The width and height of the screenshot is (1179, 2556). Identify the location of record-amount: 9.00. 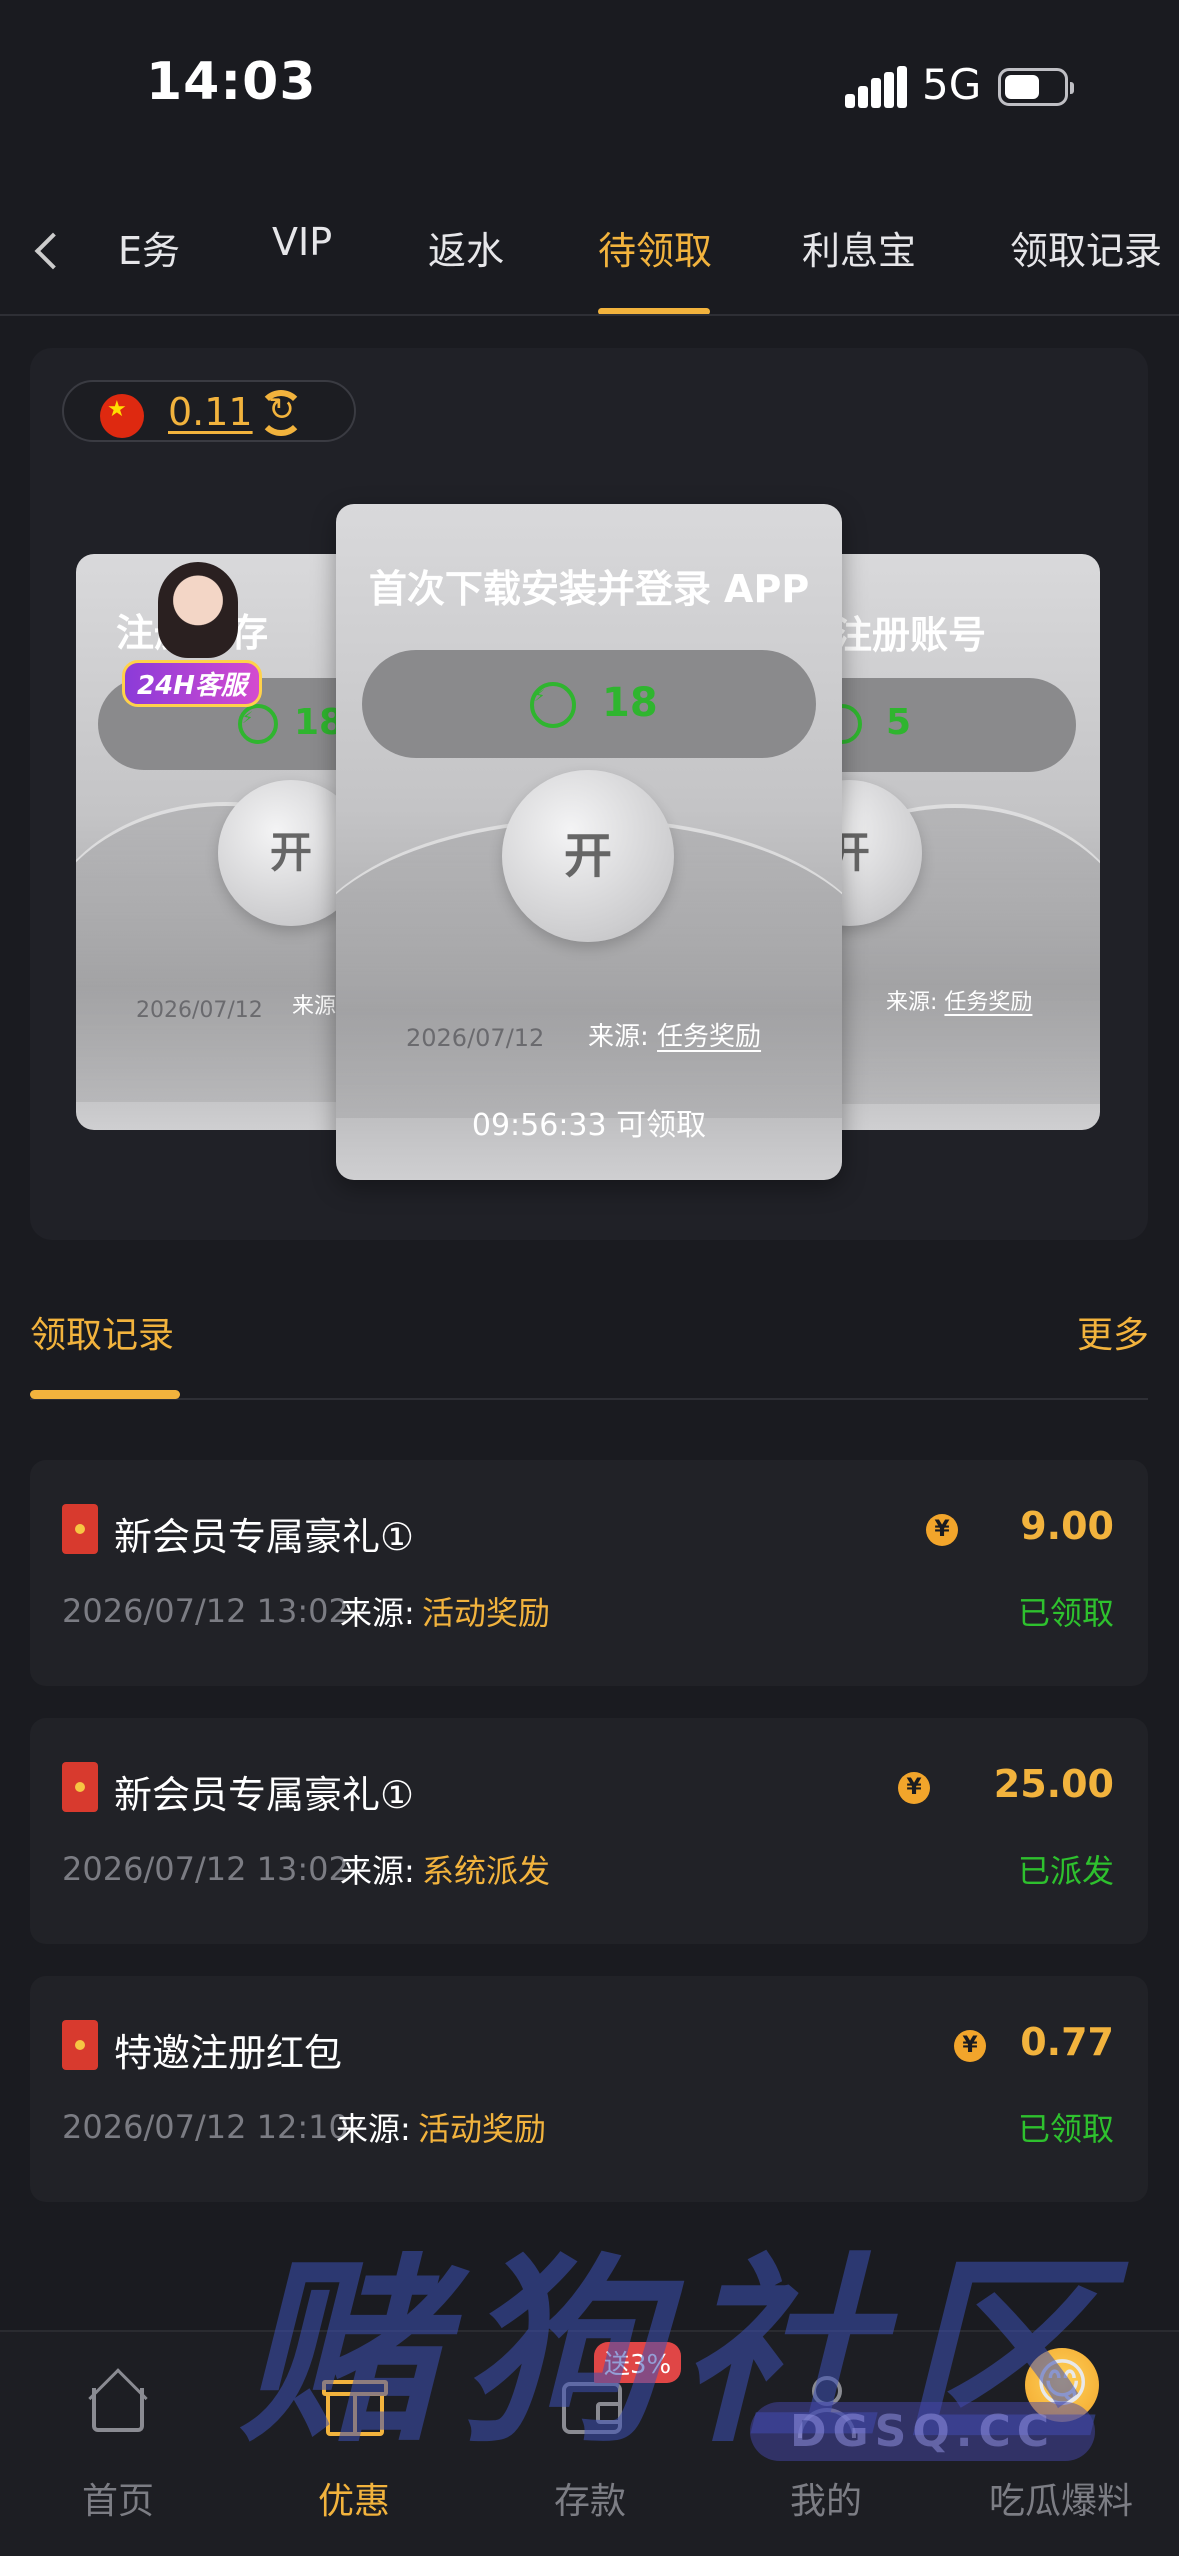
(1067, 1526).